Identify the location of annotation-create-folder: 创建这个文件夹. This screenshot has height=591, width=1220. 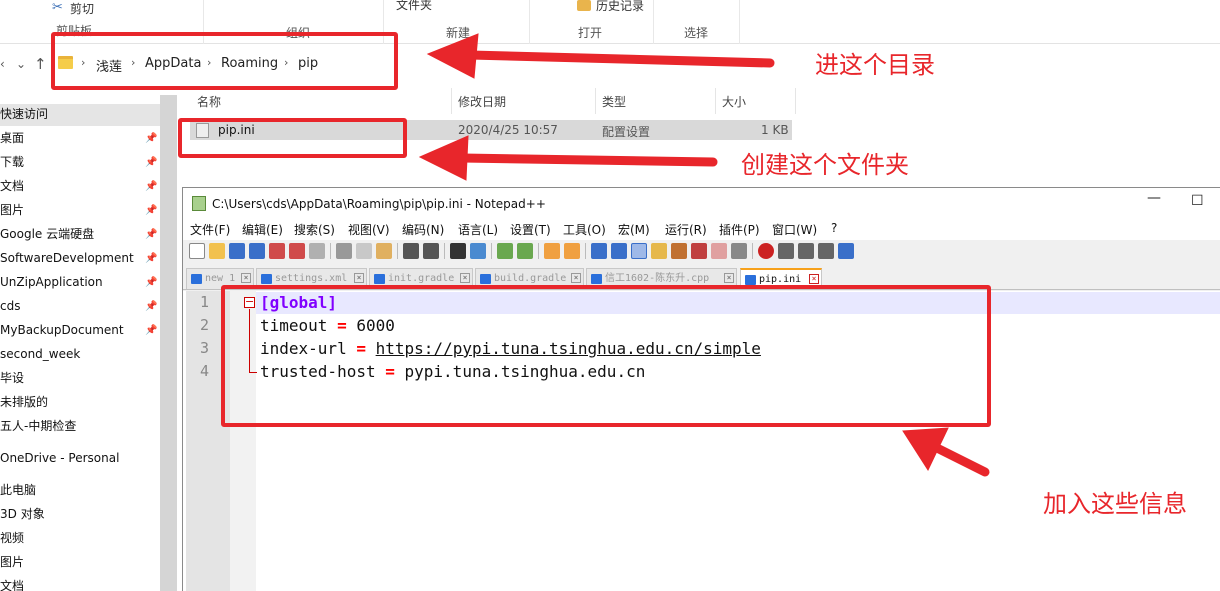
(825, 165).